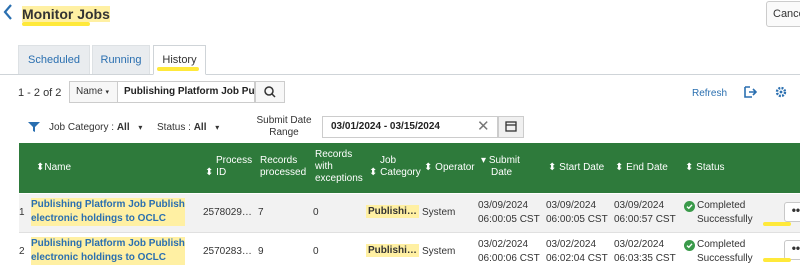  What do you see at coordinates (174, 127) in the screenshot?
I see `status-filter-label: Status :` at bounding box center [174, 127].